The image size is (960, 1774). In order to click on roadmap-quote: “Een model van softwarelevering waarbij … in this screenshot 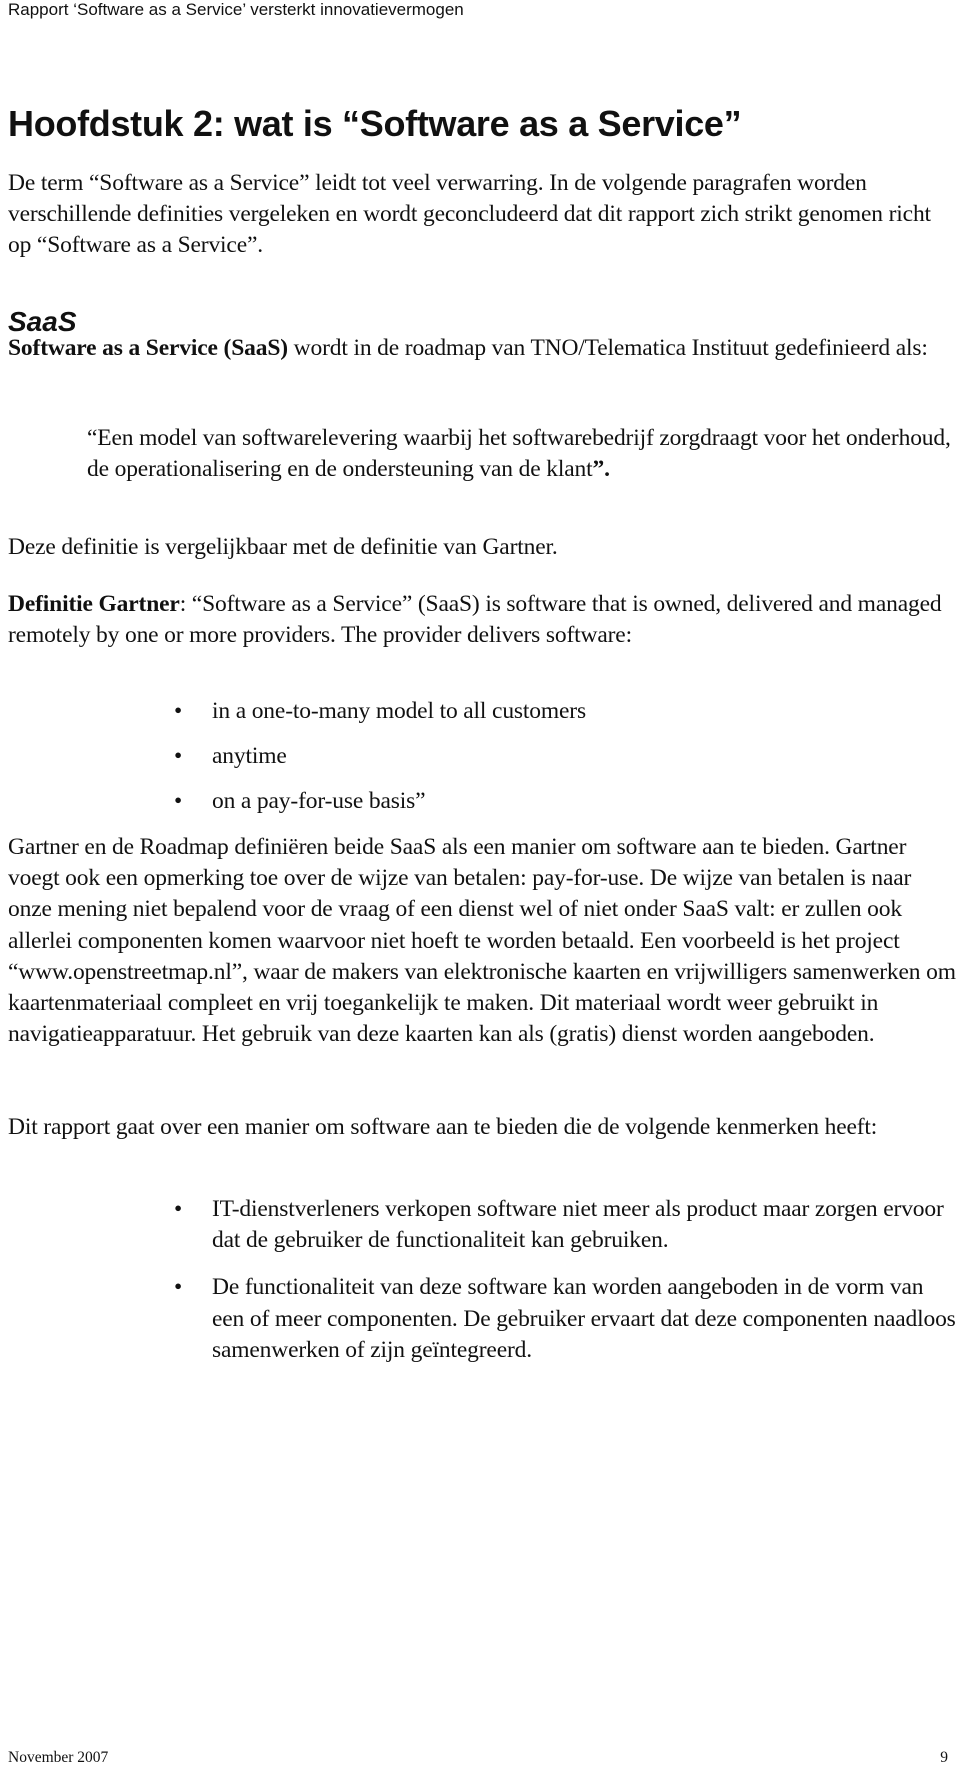, I will do `click(522, 454)`.